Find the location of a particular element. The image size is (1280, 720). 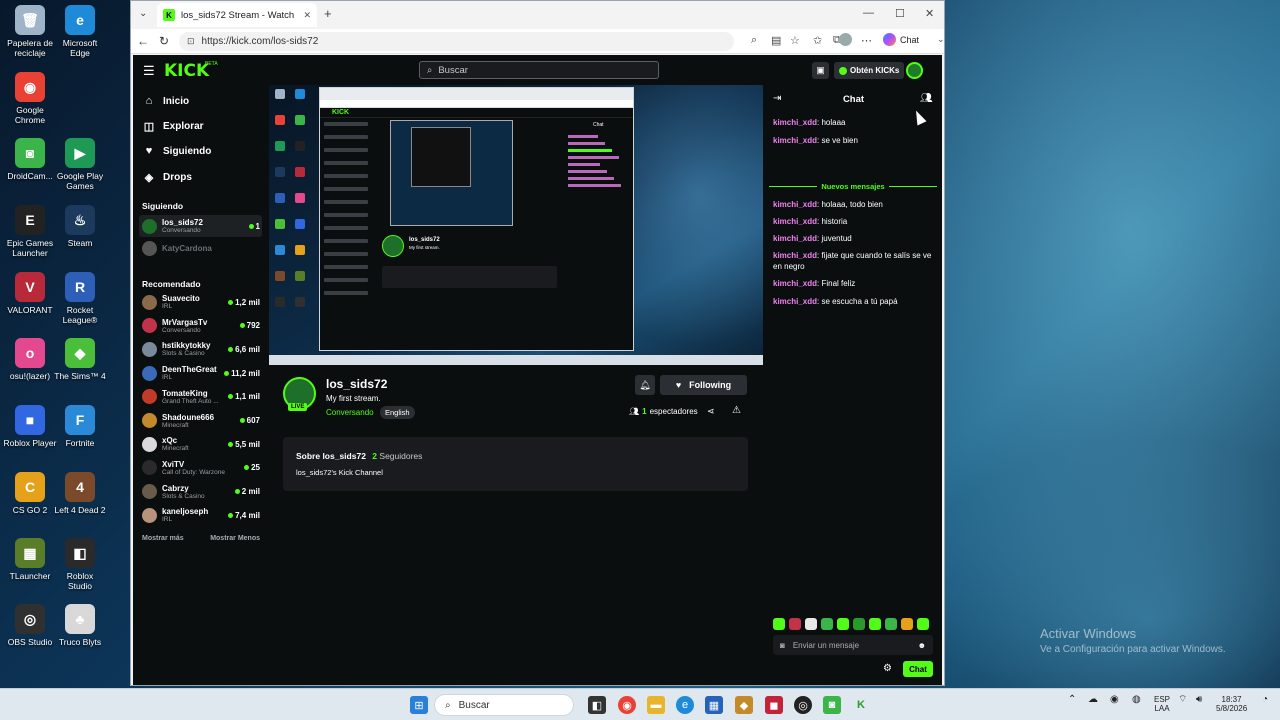

chevron-down-icon: ⌄ is located at coordinates (941, 39).